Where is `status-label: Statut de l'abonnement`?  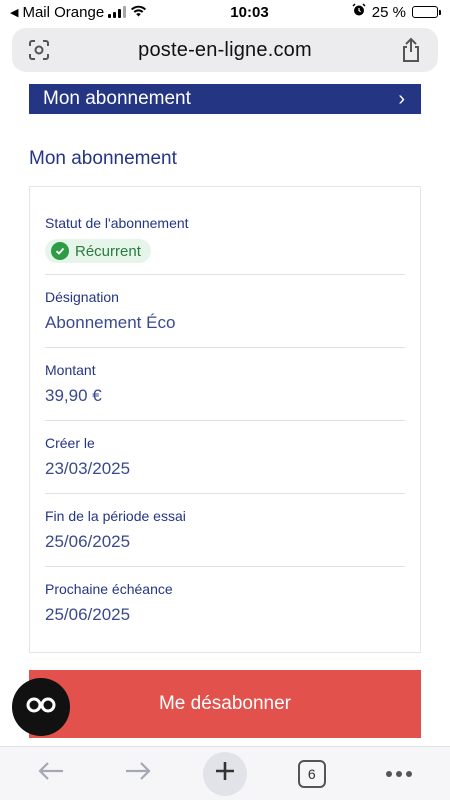 status-label: Statut de l'abonnement is located at coordinates (117, 223).